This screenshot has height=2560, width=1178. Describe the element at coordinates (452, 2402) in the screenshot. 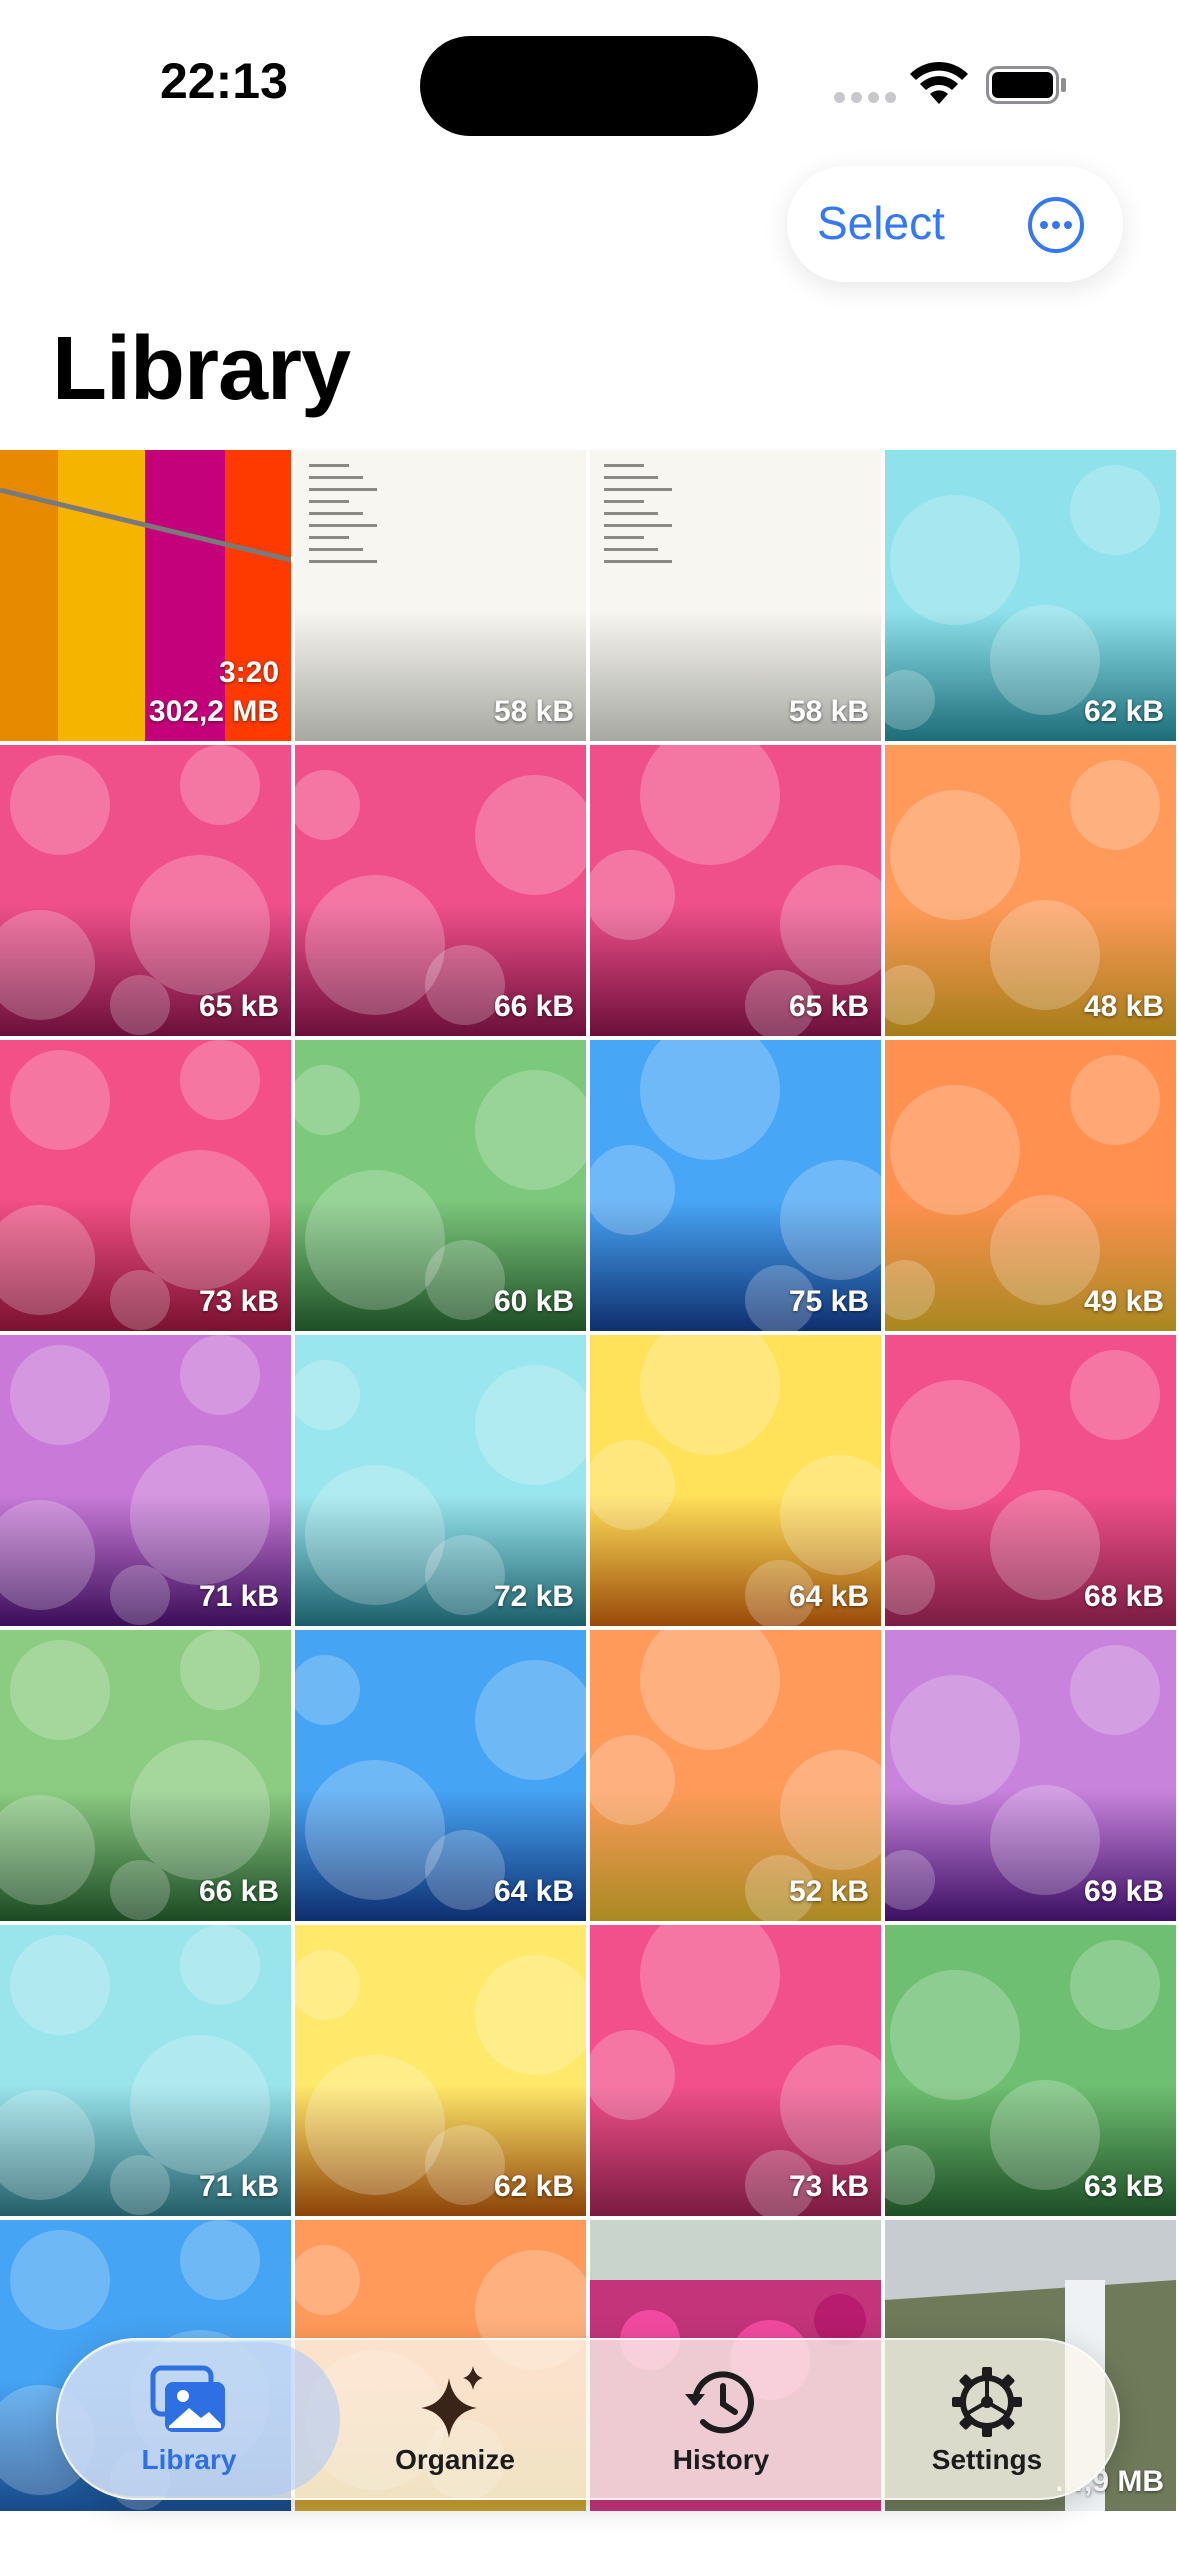

I see `sparkles-icon` at that location.